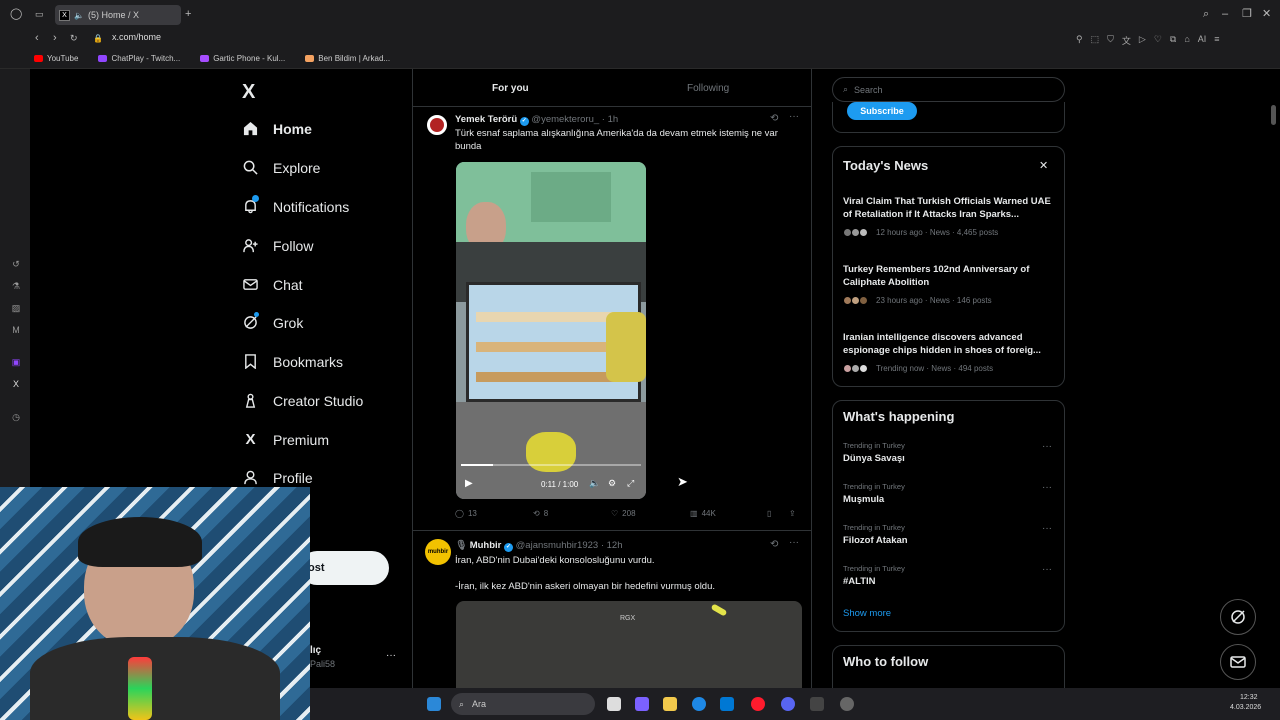  I want to click on forward-icon: ›, so click(55, 38).